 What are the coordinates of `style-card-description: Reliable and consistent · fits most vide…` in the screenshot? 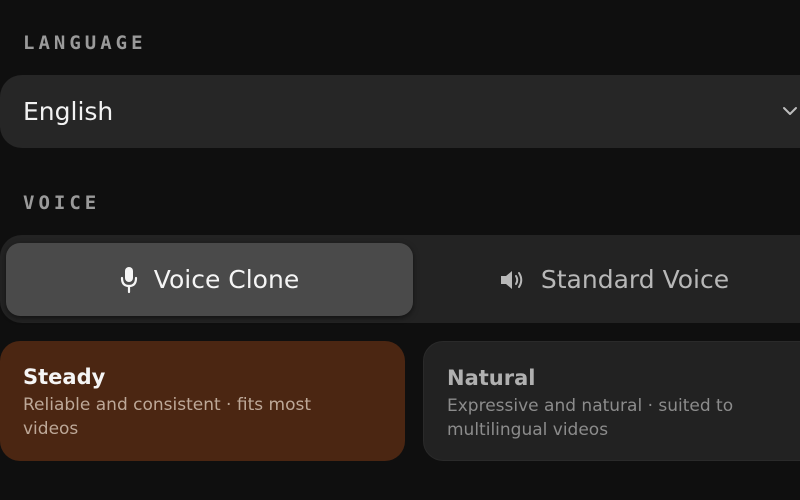 It's located at (167, 417).